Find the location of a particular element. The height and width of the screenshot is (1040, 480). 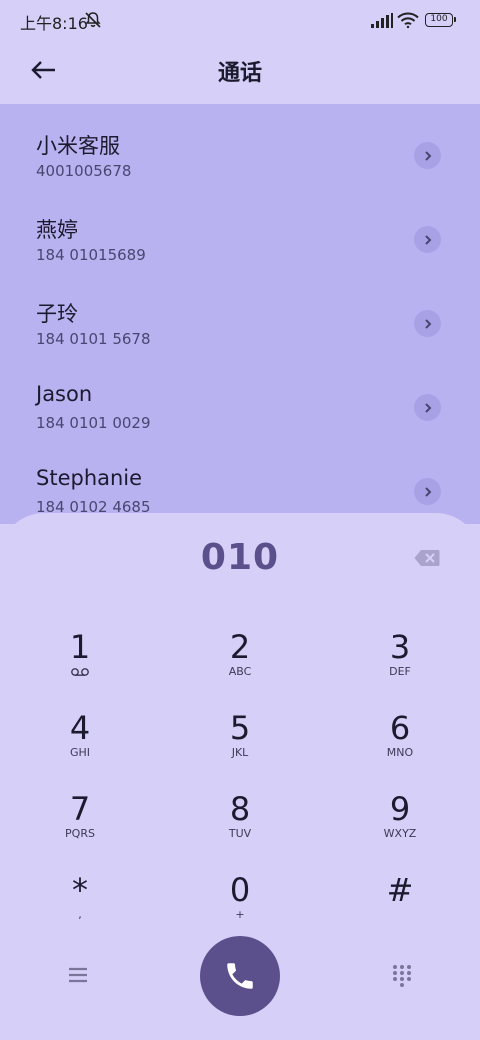

dialed-number-display: 010 is located at coordinates (240, 557).